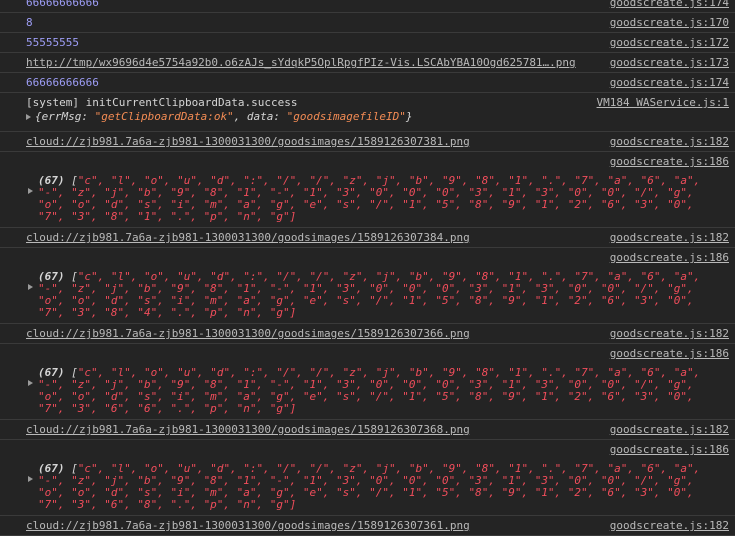 Image resolution: width=735 pixels, height=536 pixels. What do you see at coordinates (29, 22) in the screenshot?
I see `log-message: 8` at bounding box center [29, 22].